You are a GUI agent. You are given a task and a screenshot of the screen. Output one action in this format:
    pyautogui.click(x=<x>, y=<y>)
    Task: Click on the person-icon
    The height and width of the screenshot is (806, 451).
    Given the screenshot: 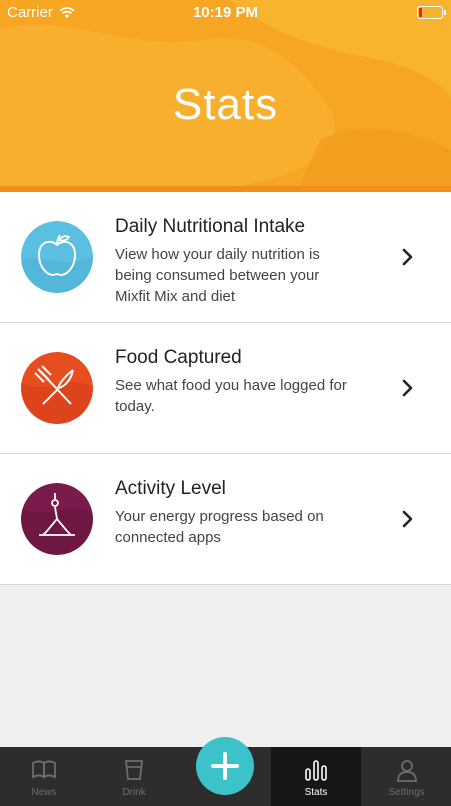 What is the action you would take?
    pyautogui.click(x=406, y=771)
    